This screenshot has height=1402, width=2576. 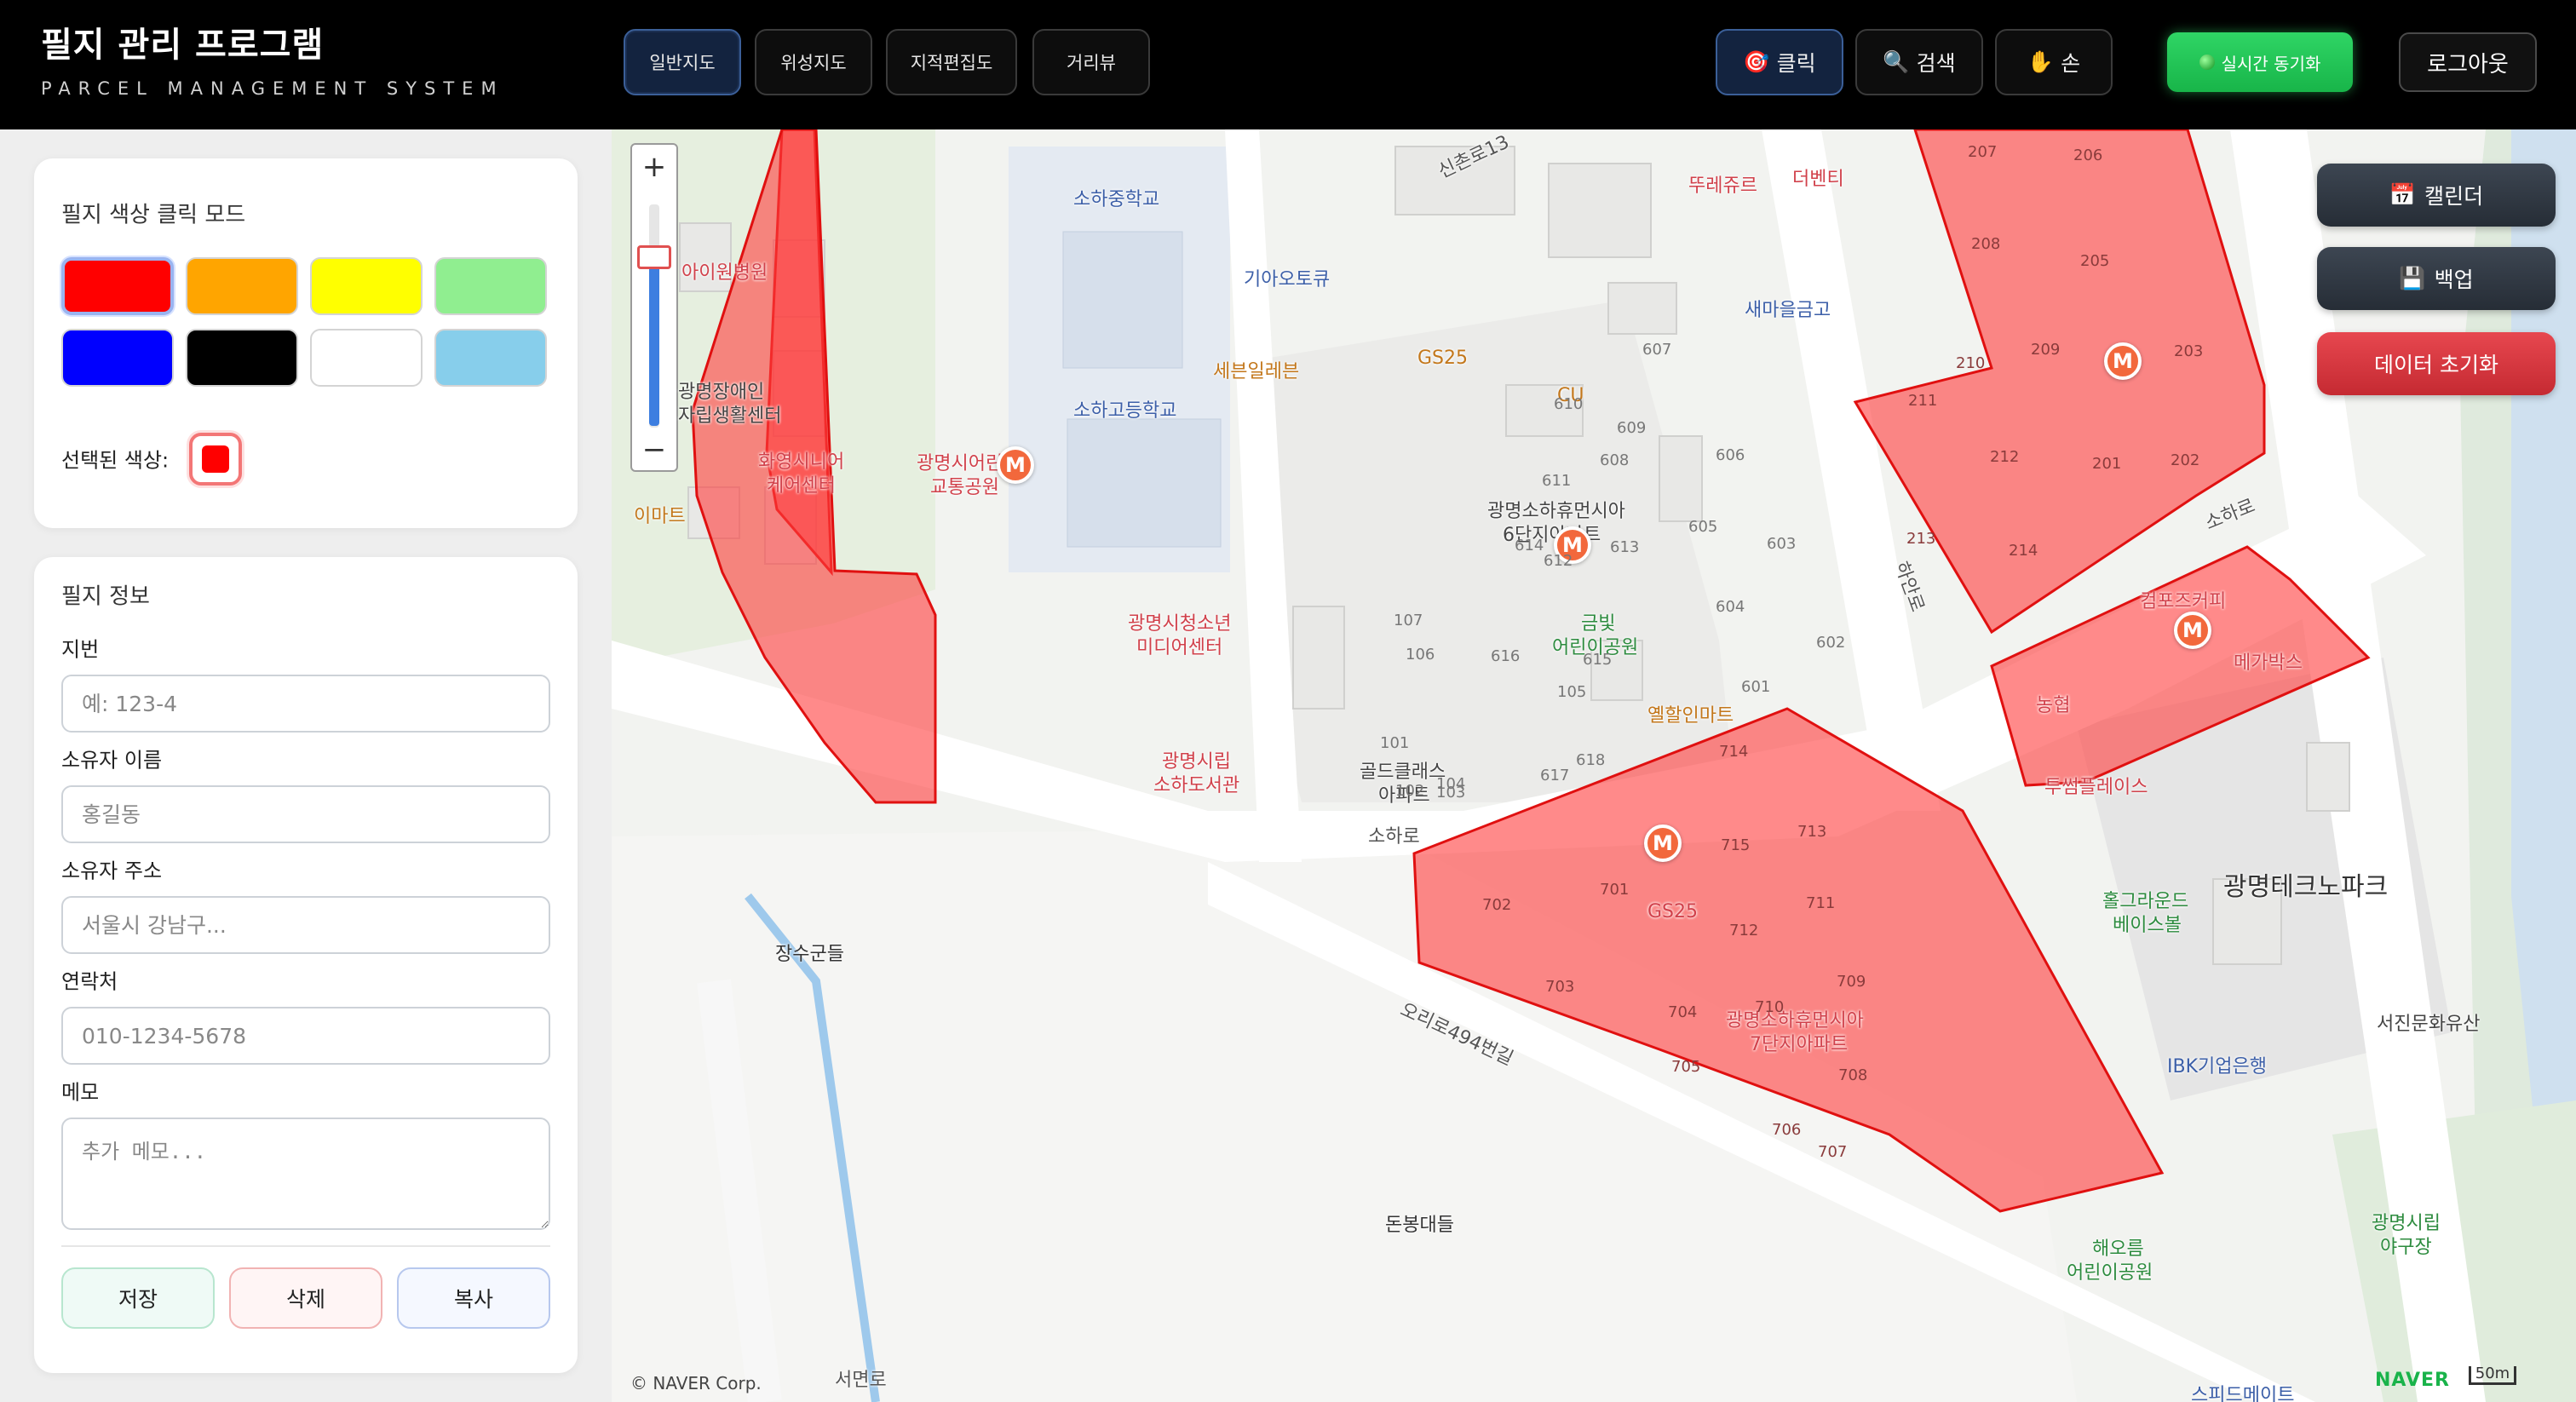 What do you see at coordinates (2268, 663) in the screenshot?
I see `poi-label: 메가박스` at bounding box center [2268, 663].